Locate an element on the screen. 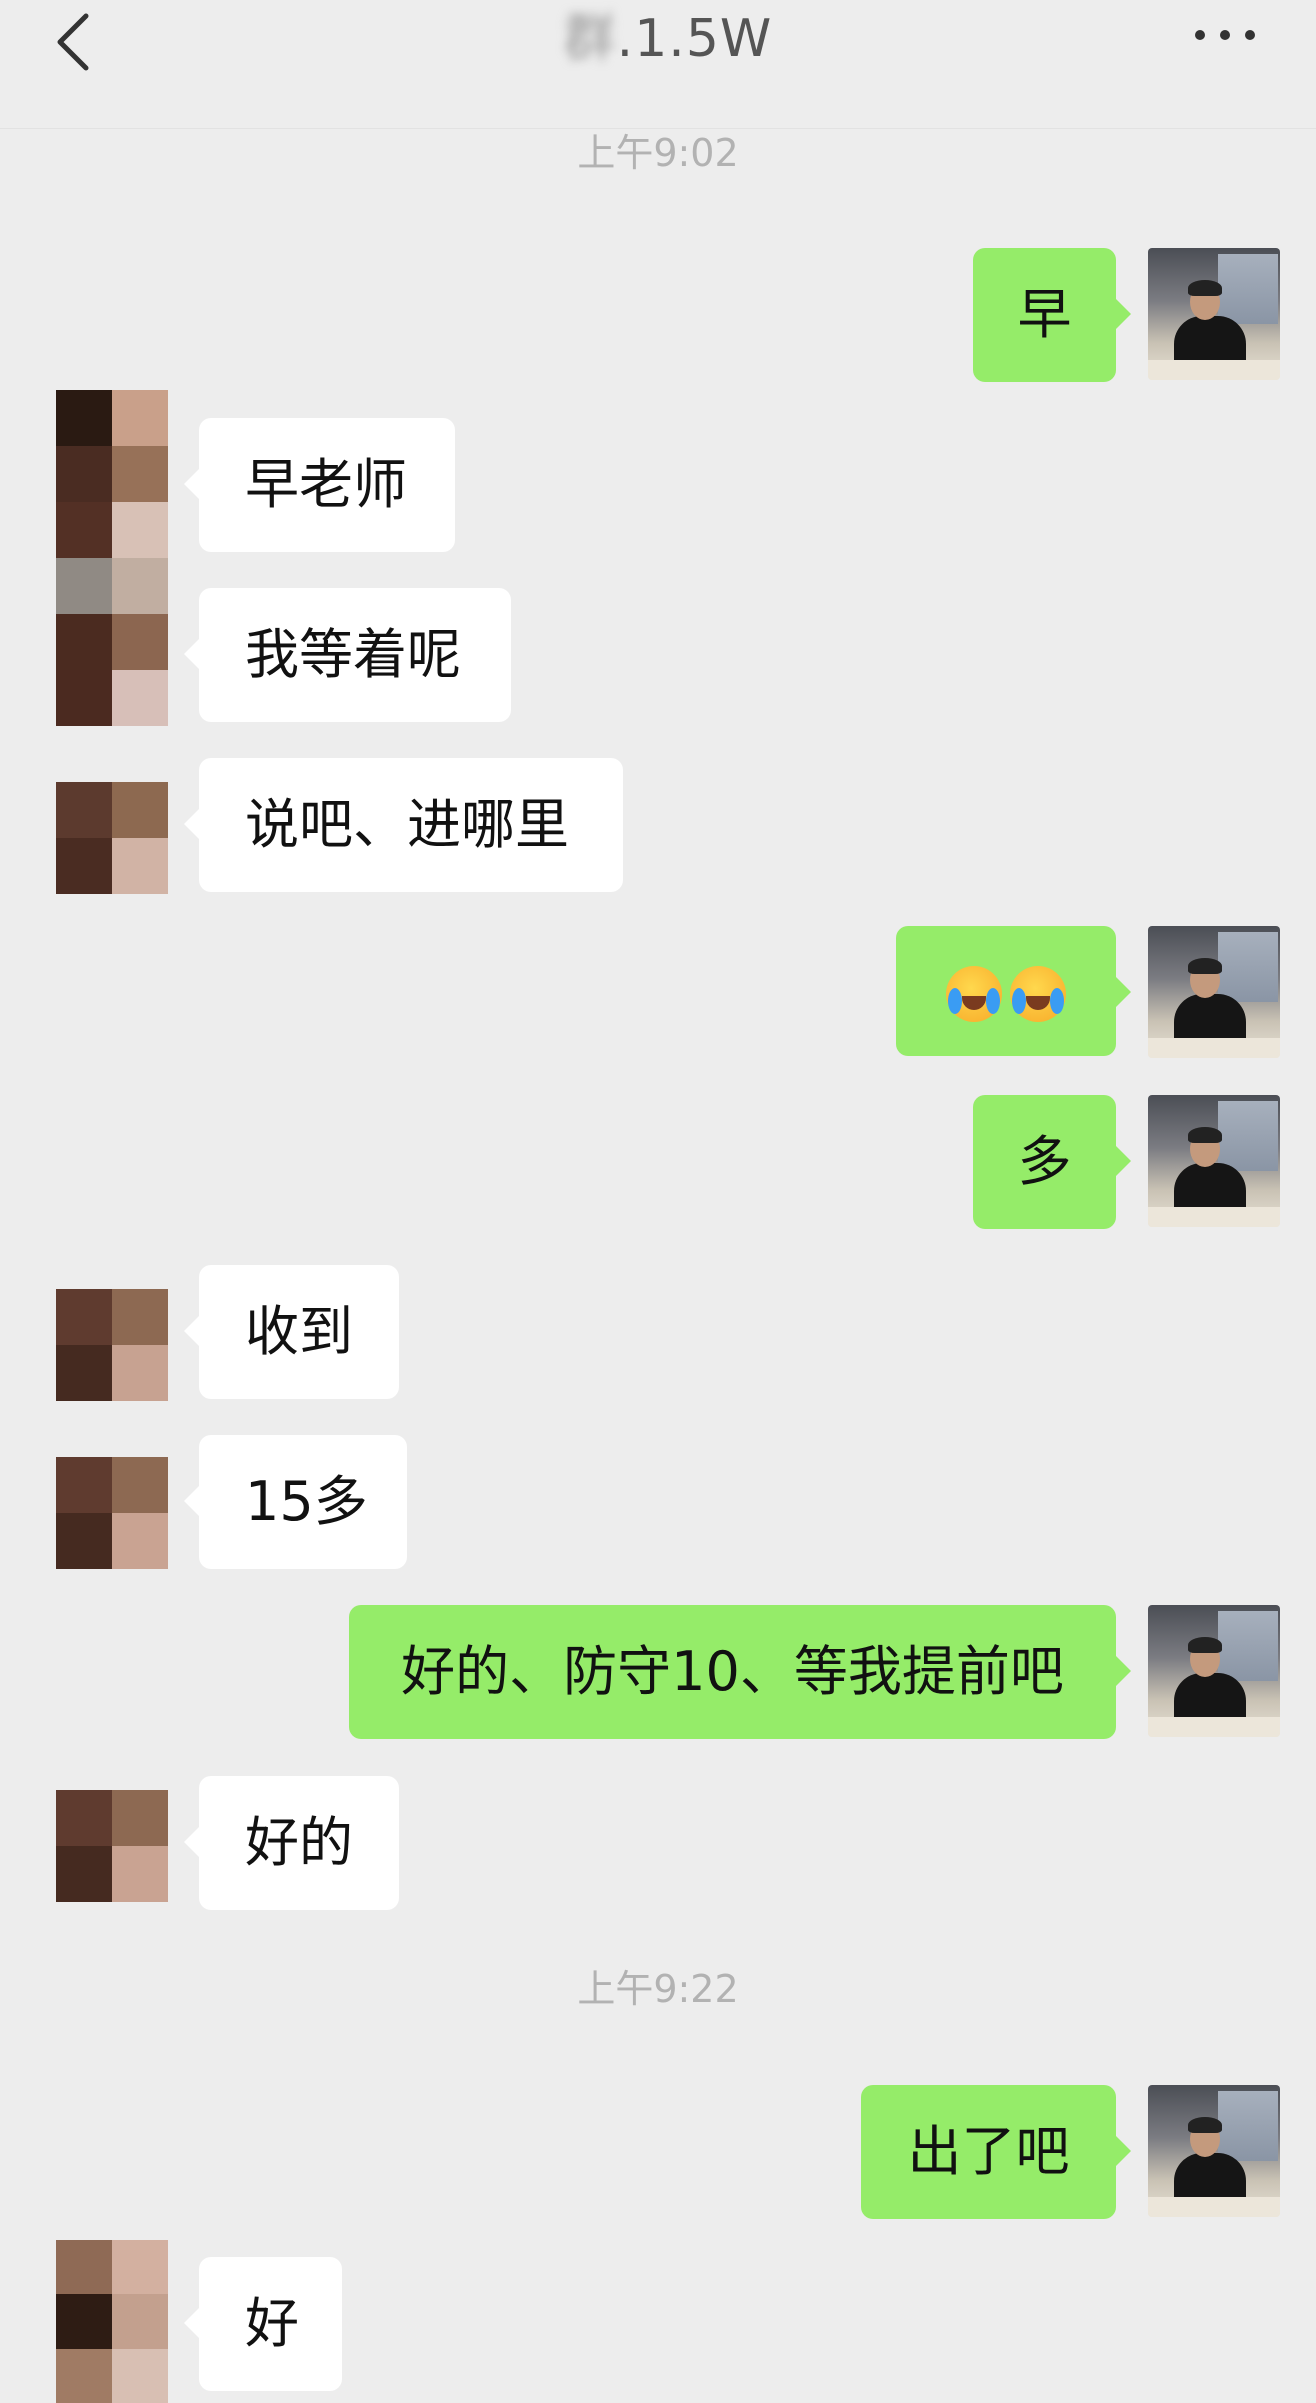 Image resolution: width=1316 pixels, height=2403 pixels. chat-title: 群.1.5W is located at coordinates (668, 39).